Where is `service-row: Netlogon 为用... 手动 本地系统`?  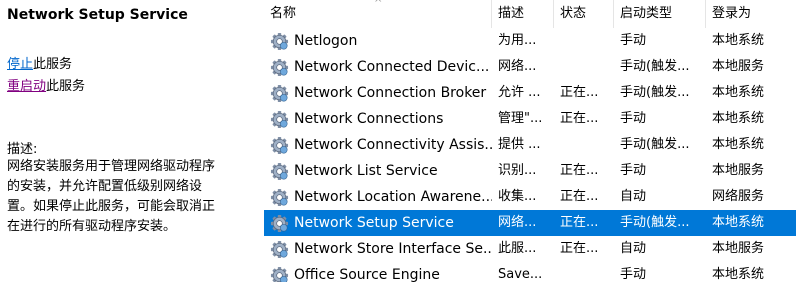
service-row: Netlogon 为用... 手动 本地系统 is located at coordinates (530, 41).